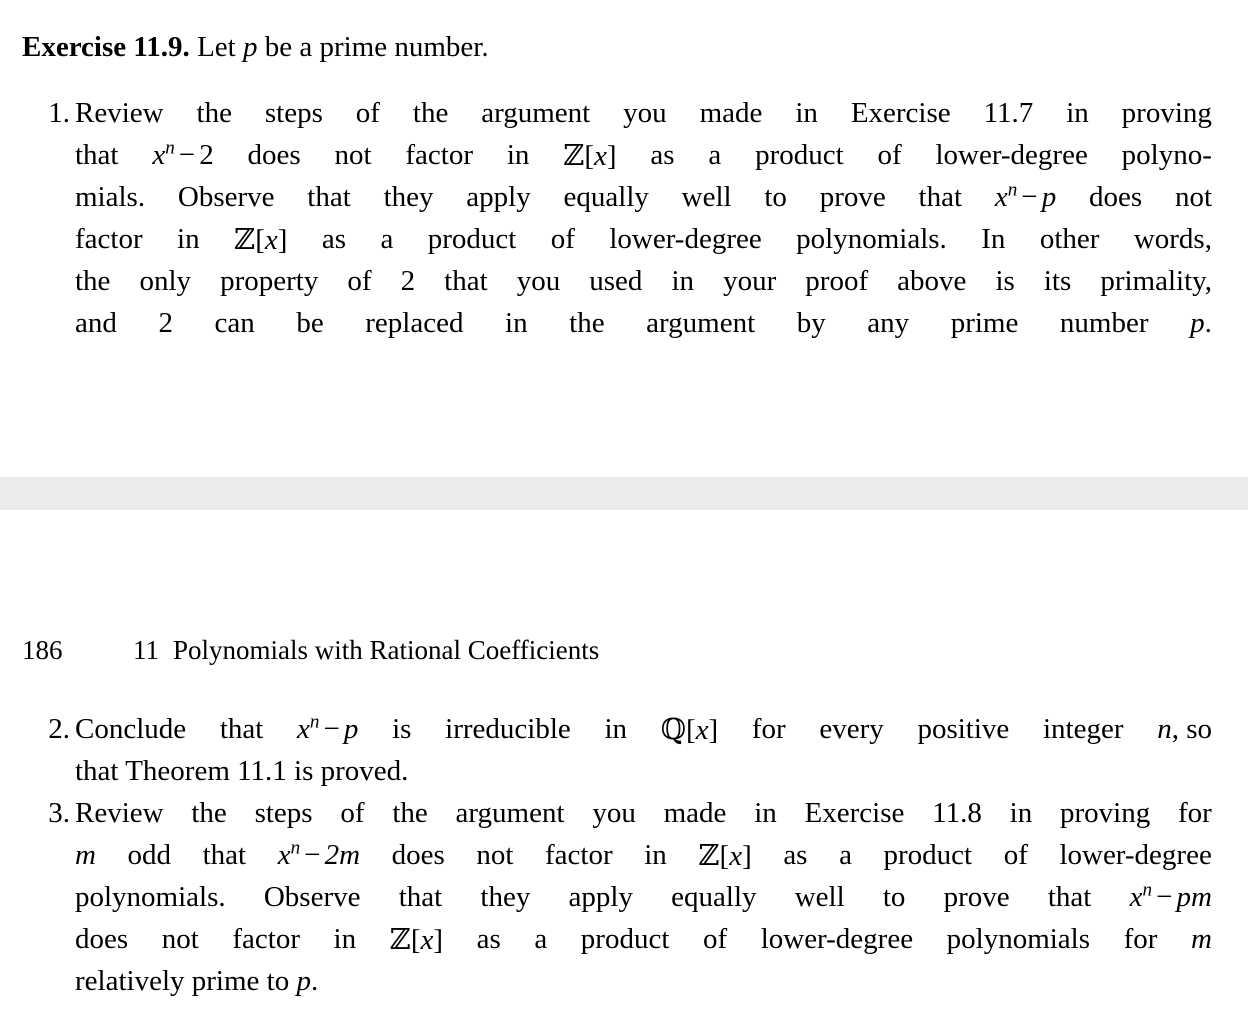  Describe the element at coordinates (197, 981) in the screenshot. I see `text-line: relatively prime to p.` at that location.